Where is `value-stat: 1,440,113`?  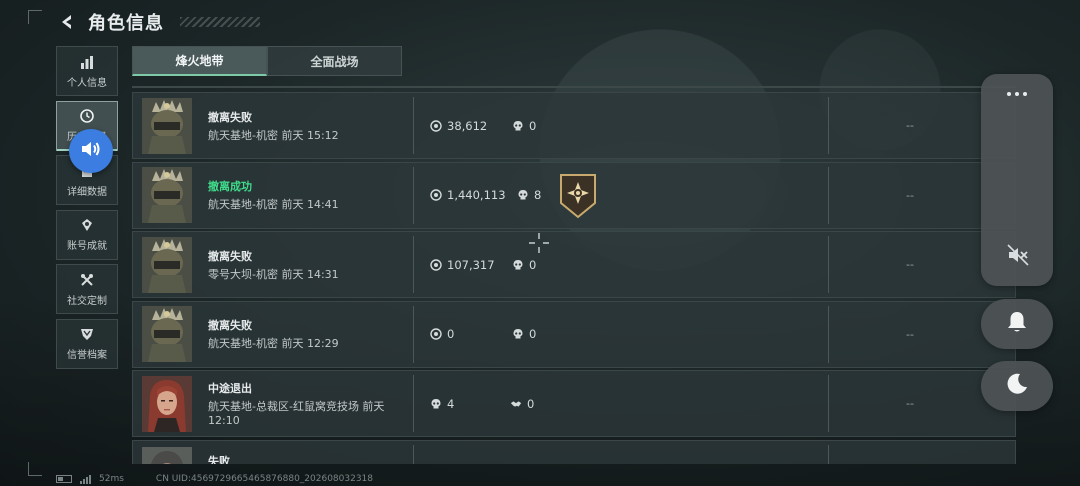 value-stat: 1,440,113 is located at coordinates (468, 195).